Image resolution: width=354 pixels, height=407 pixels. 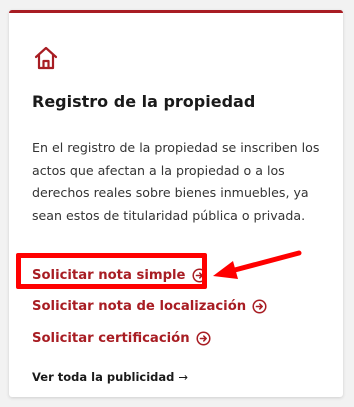 I want to click on see-all-publicity-link: Ver toda la publicidad →, so click(x=110, y=377).